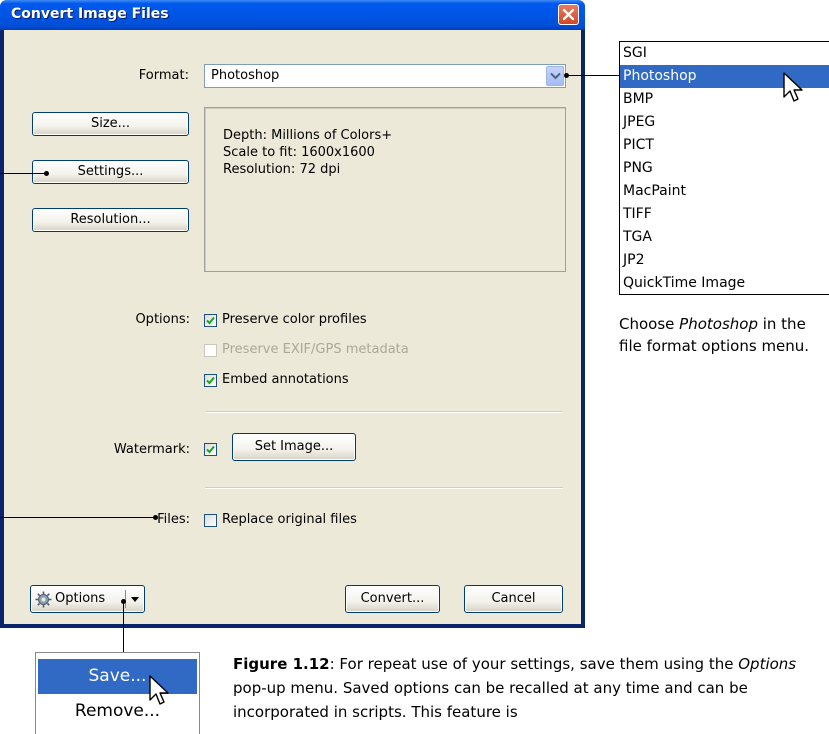  Describe the element at coordinates (163, 75) in the screenshot. I see `format-label: Format:` at that location.